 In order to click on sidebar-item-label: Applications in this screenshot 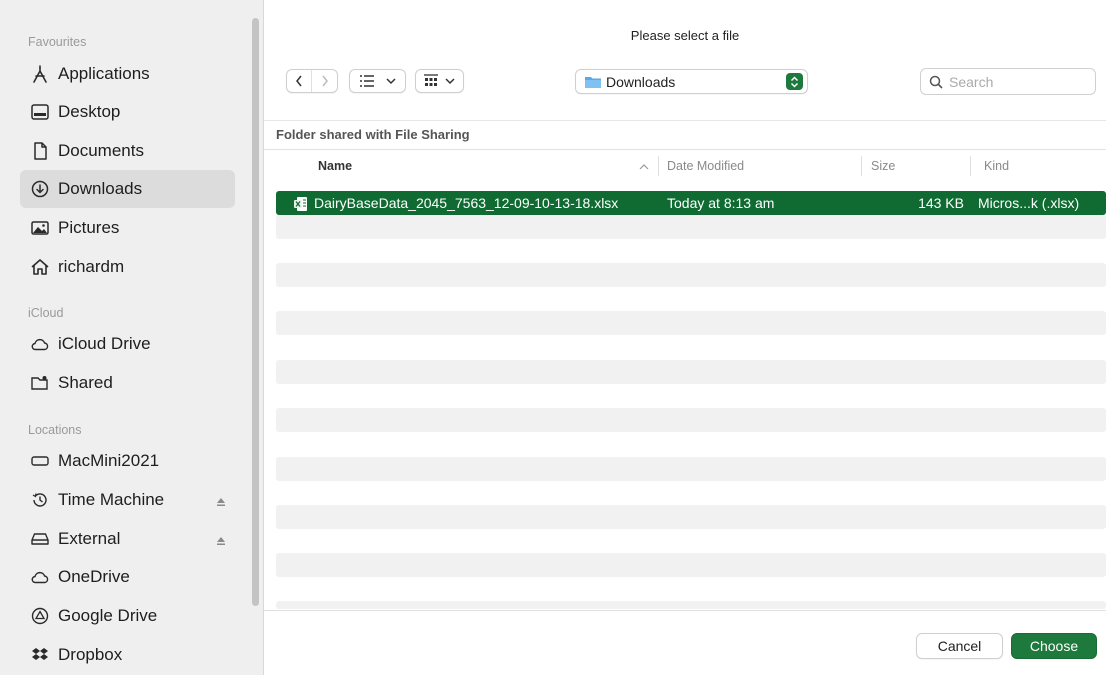, I will do `click(104, 73)`.